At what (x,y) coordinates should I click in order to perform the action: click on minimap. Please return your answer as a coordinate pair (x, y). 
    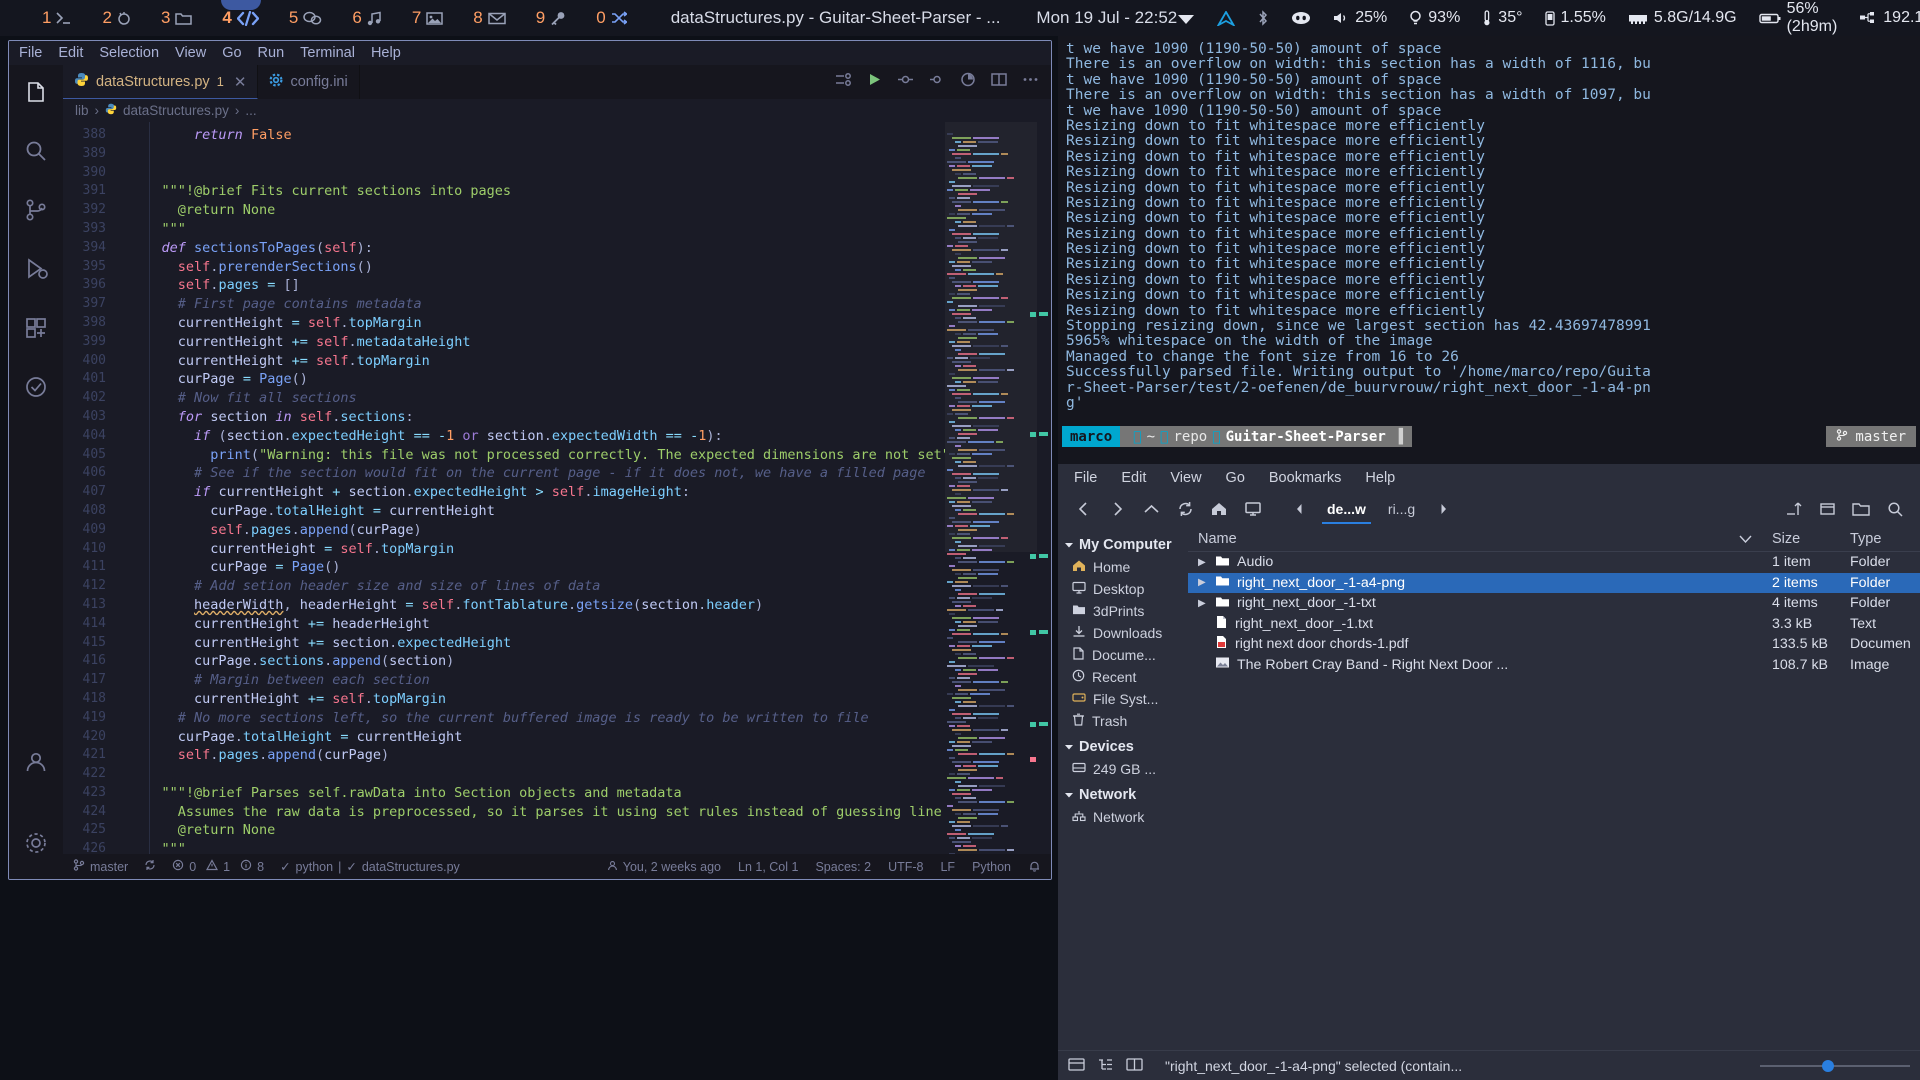
    Looking at the image, I should click on (991, 488).